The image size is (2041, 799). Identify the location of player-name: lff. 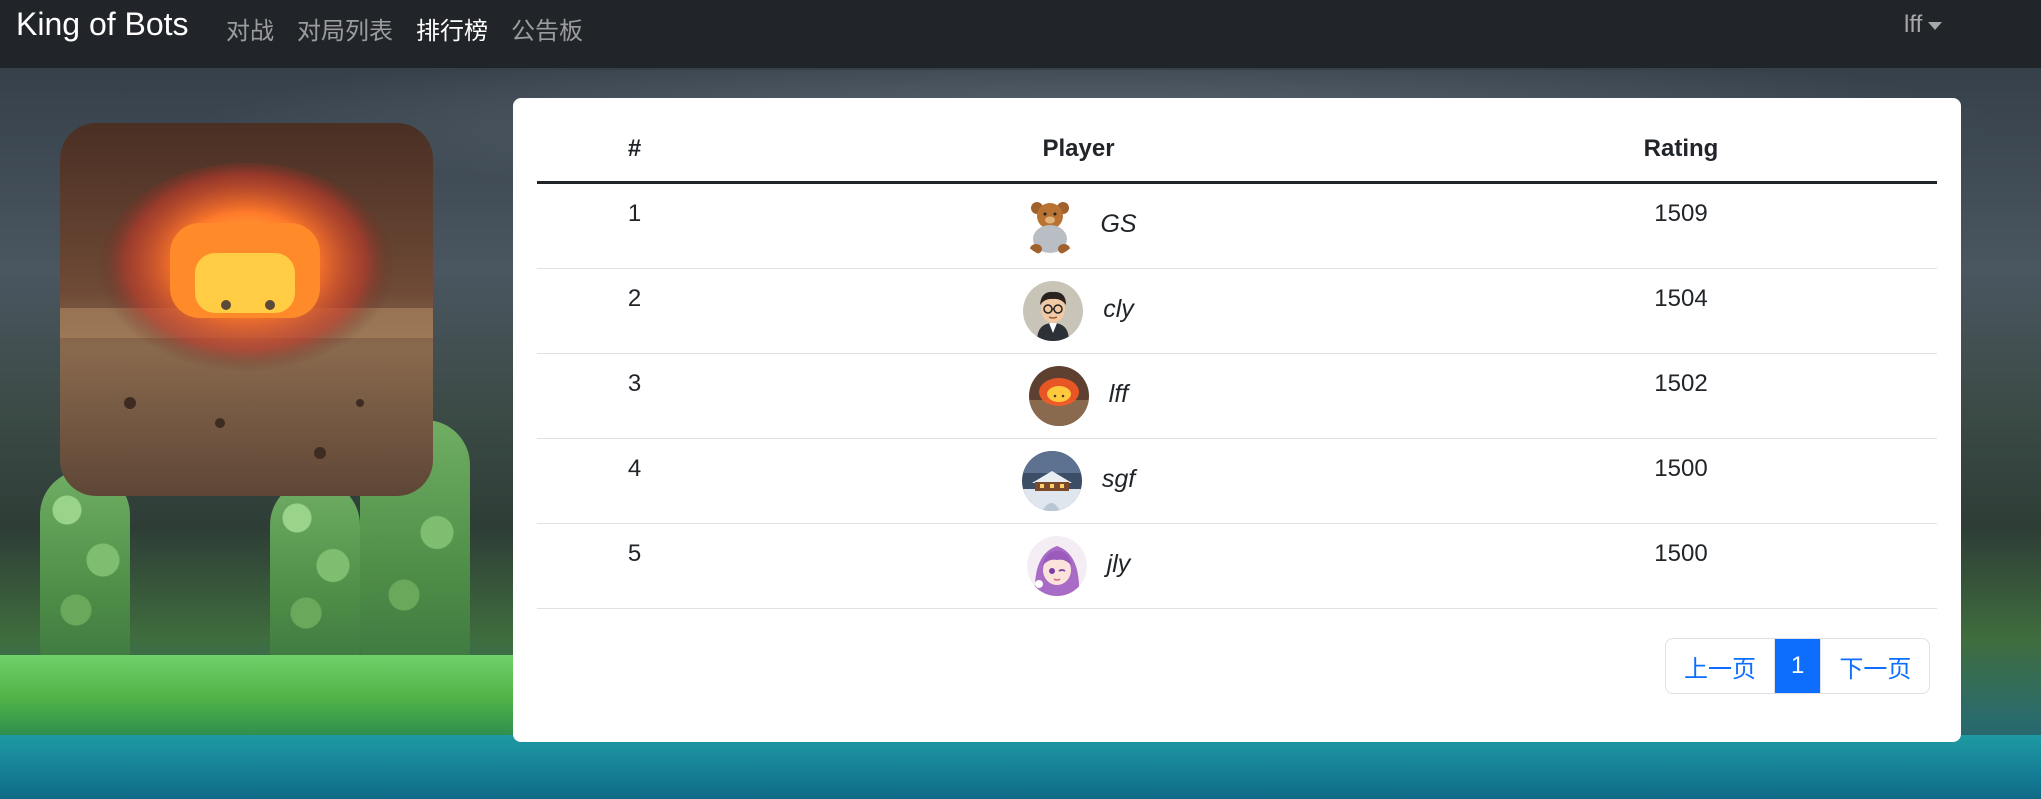
(1118, 394).